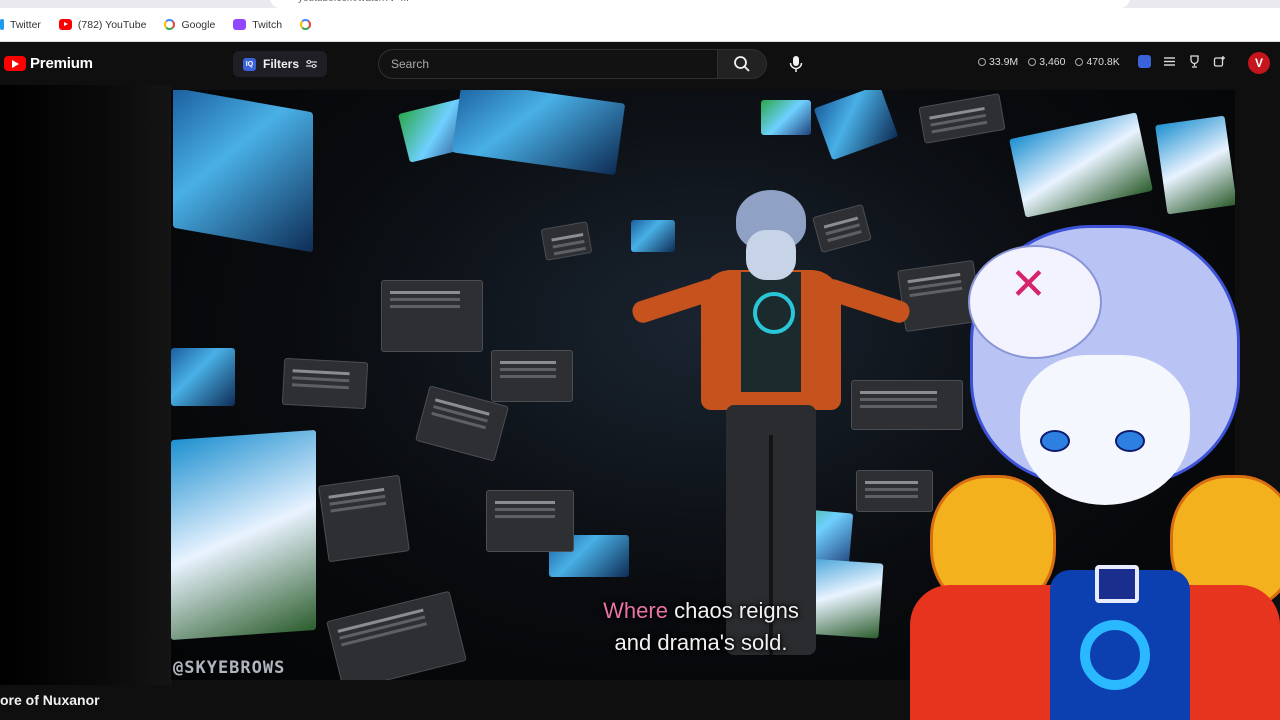  Describe the element at coordinates (1103, 62) in the screenshot. I see `stat-value: 470.8K` at that location.